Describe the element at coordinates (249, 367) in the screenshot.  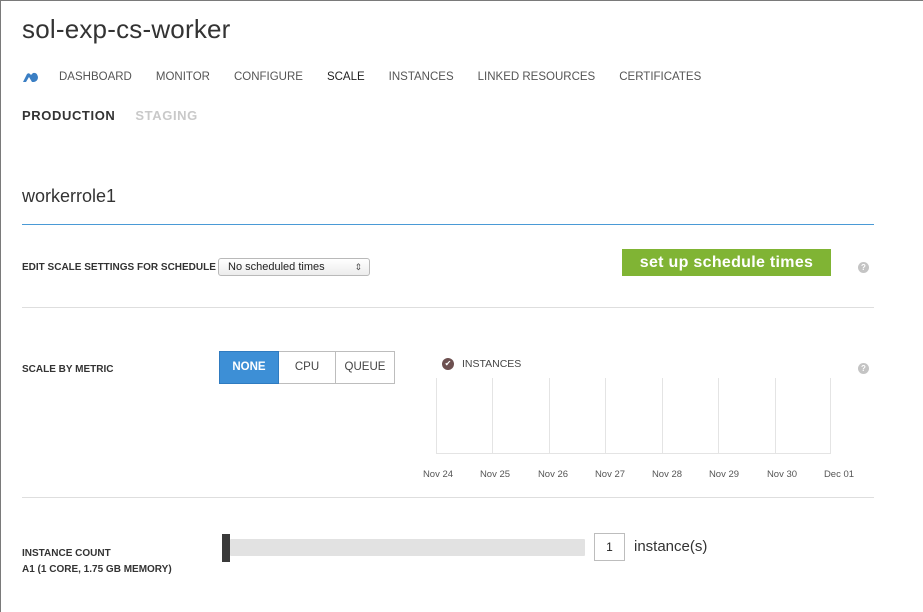
I see `metric-none-button: NONE` at that location.